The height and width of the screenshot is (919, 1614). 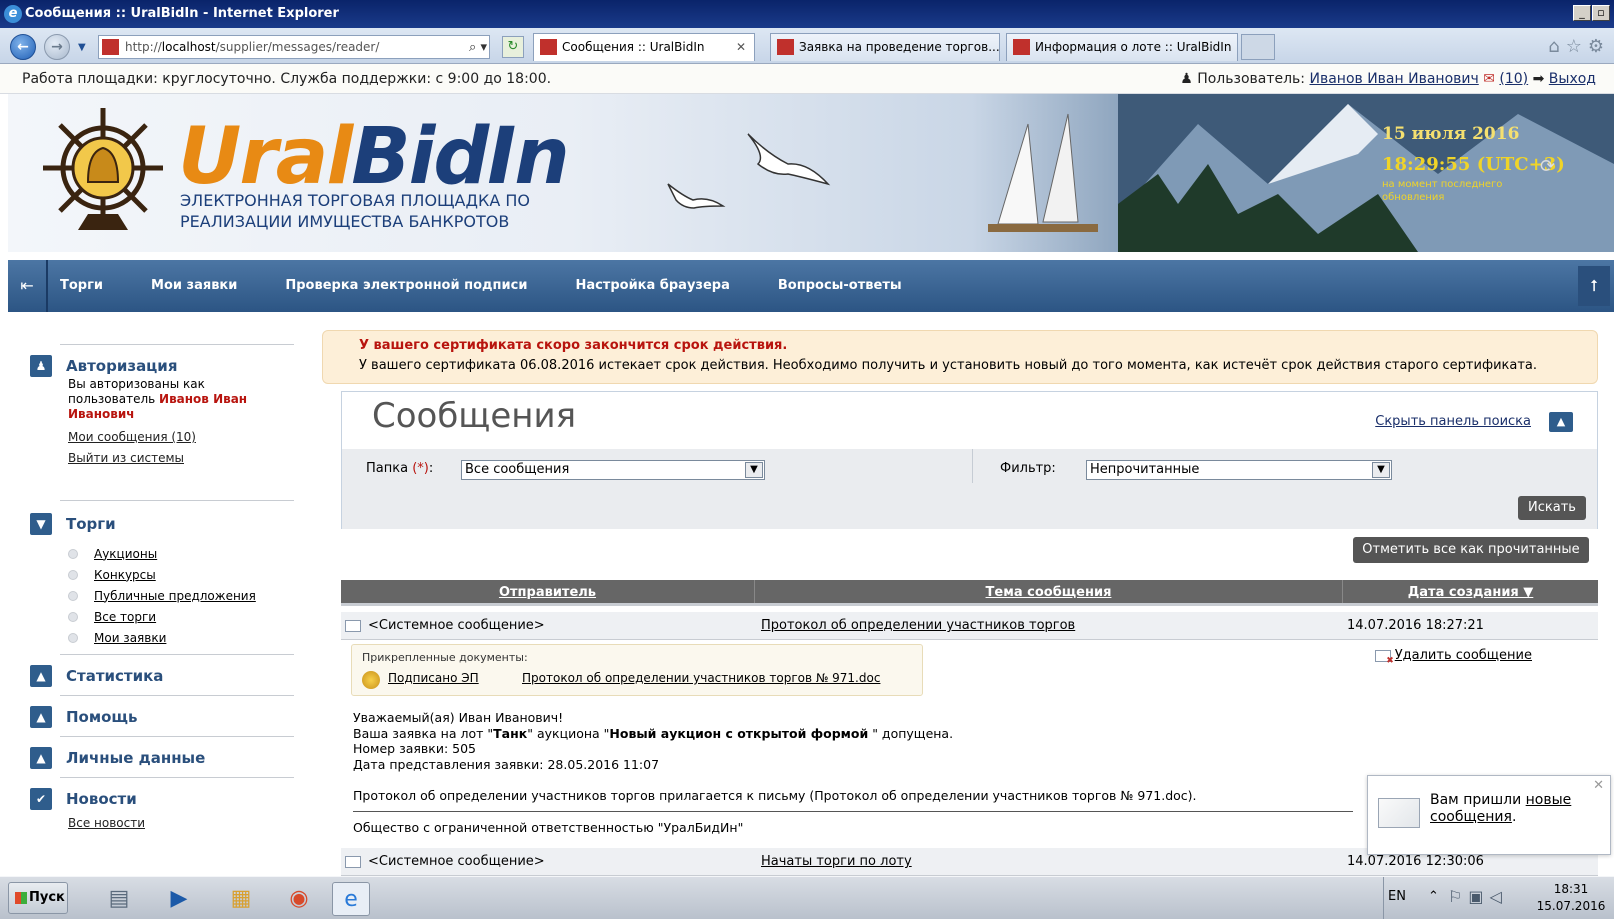 What do you see at coordinates (1397, 896) in the screenshot?
I see `language-indicator: EN` at bounding box center [1397, 896].